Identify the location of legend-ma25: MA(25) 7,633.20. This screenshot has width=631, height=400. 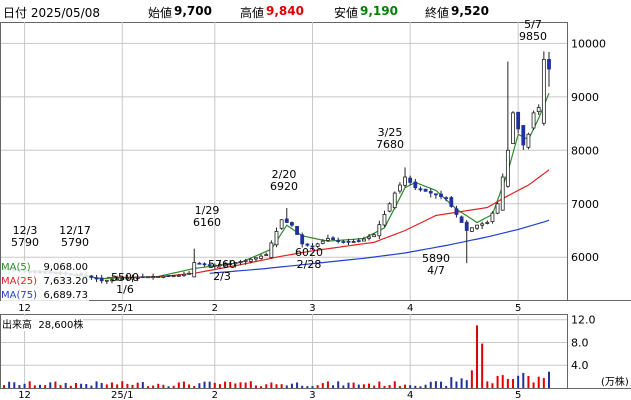
(45, 282).